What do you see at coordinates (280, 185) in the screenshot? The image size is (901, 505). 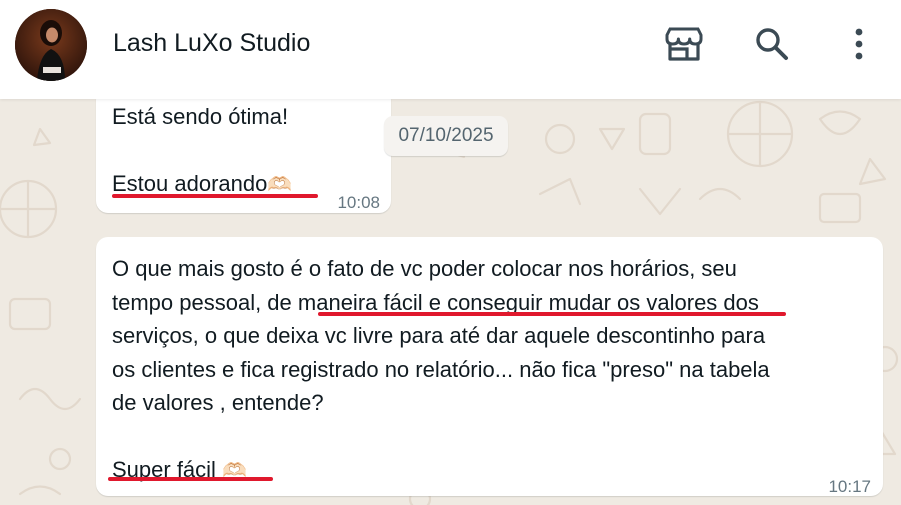 I see `heart-hands-emoji: 🫶🏻` at bounding box center [280, 185].